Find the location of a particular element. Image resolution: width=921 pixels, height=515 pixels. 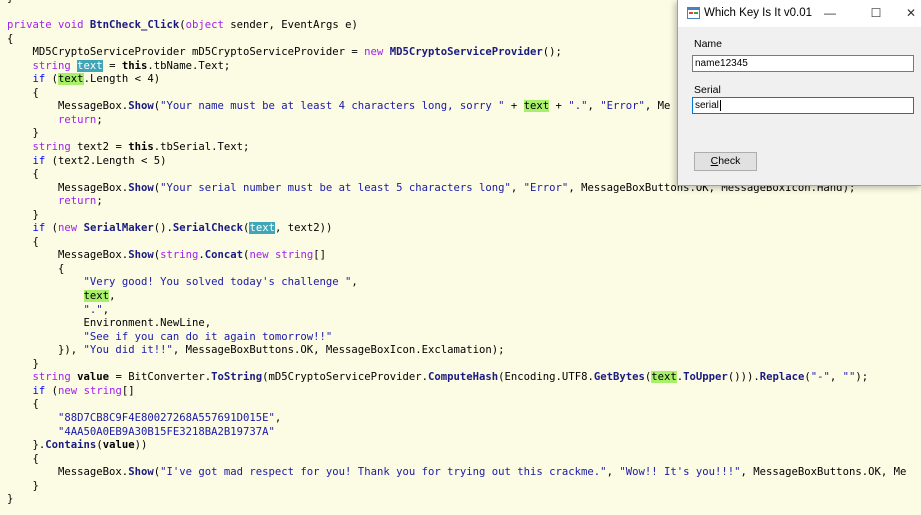

code-line: if (new string[] is located at coordinates (460, 392).